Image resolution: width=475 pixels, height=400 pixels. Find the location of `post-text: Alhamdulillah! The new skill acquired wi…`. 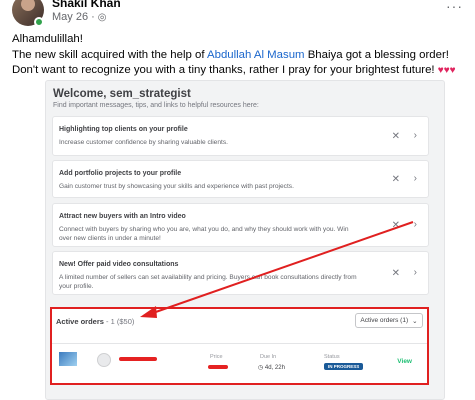

post-text: Alhamdulillah! The new skill acquired wi… is located at coordinates (242, 55).